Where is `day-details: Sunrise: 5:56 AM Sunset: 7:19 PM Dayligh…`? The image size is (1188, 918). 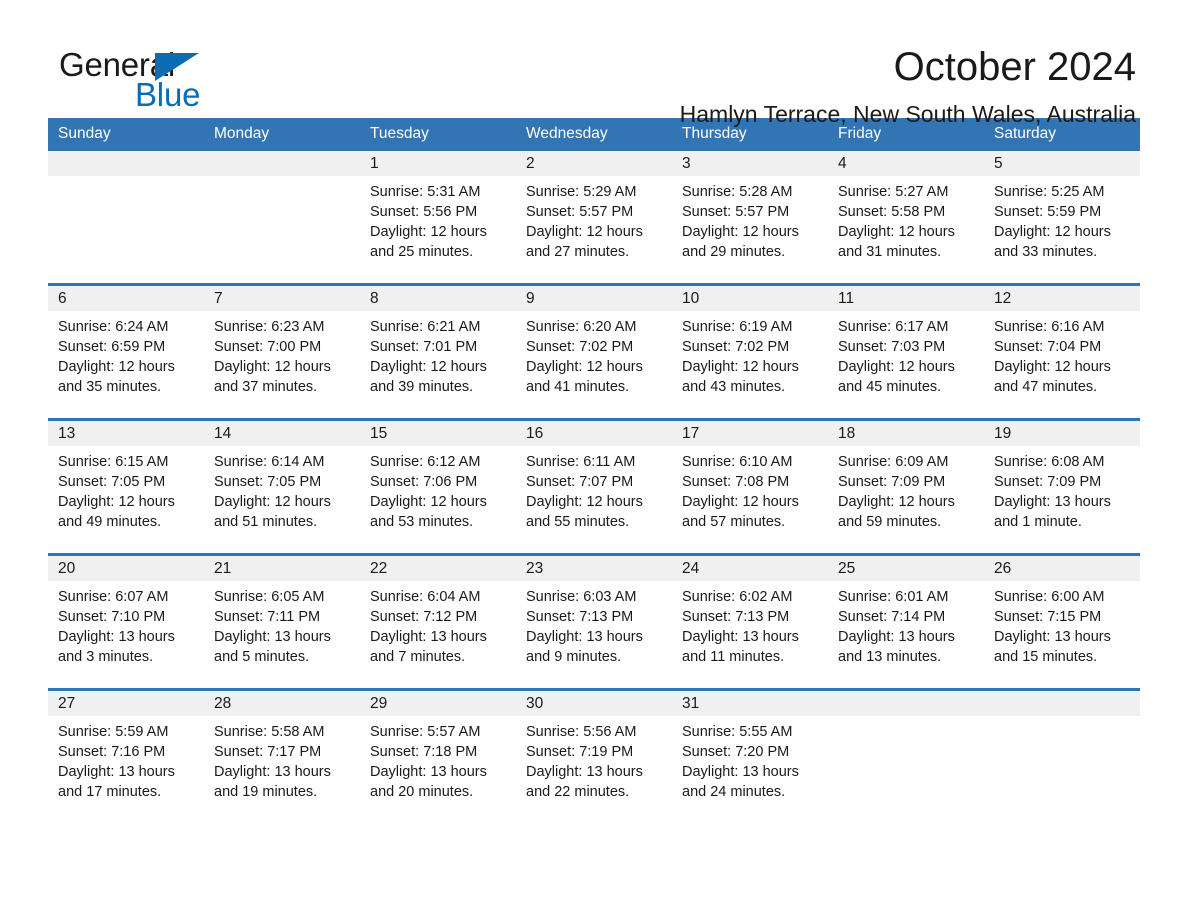 day-details: Sunrise: 5:56 AM Sunset: 7:19 PM Dayligh… is located at coordinates (594, 759).